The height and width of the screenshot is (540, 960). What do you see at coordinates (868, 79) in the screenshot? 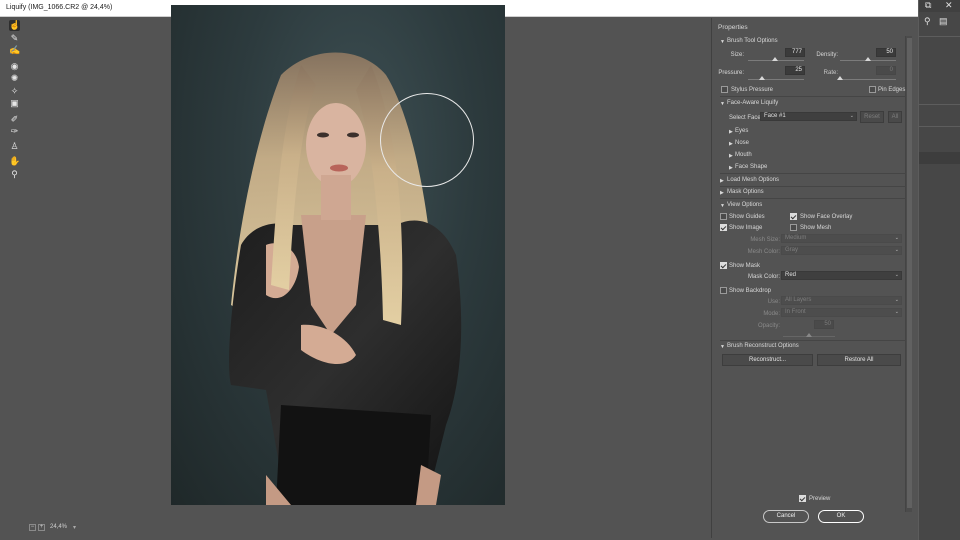
I see `rate-slider` at bounding box center [868, 79].